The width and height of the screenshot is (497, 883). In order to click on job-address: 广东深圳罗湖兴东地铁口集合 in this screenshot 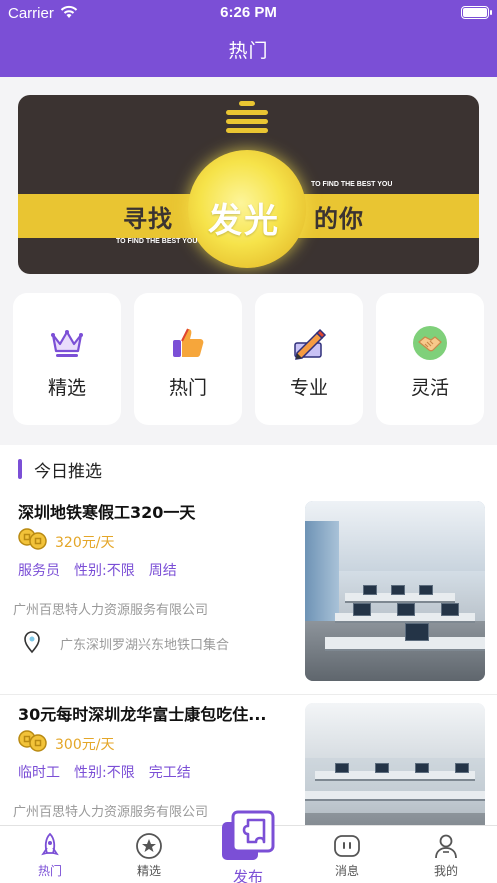, I will do `click(145, 645)`.